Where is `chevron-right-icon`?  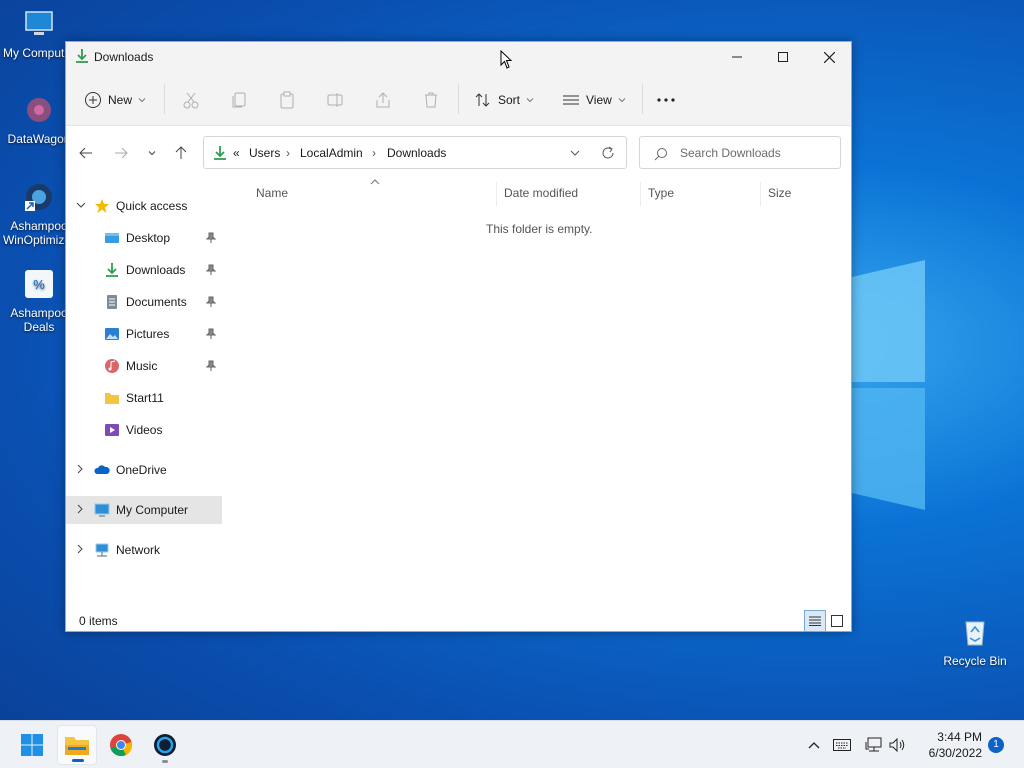 chevron-right-icon is located at coordinates (80, 509).